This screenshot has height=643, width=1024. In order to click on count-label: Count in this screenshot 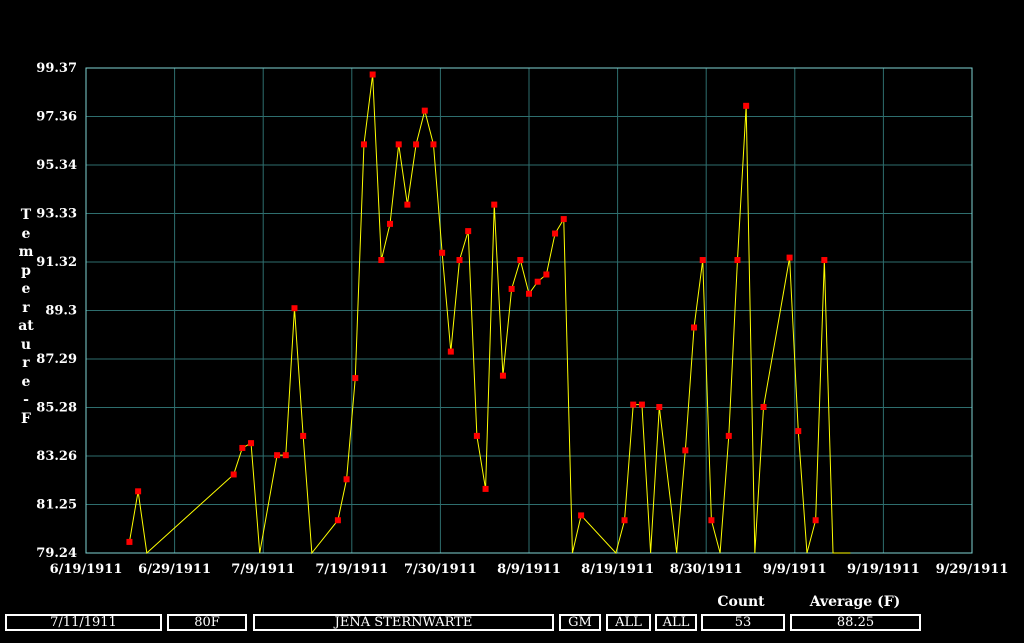, I will do `click(741, 602)`.